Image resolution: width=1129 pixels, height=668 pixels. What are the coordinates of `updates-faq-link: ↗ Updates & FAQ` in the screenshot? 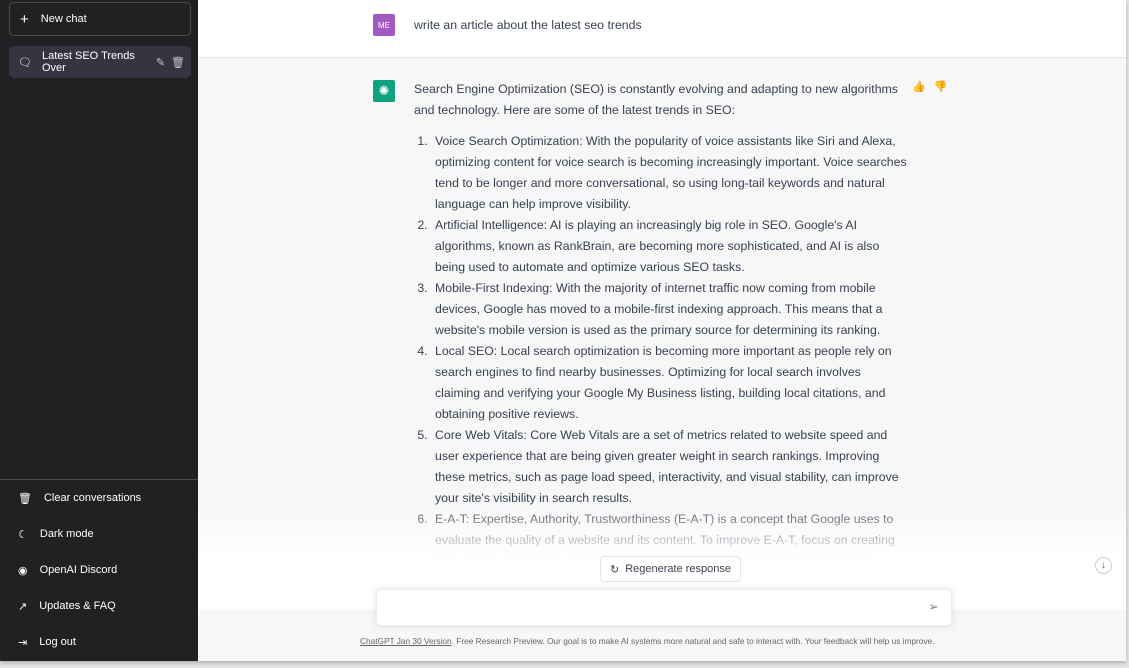 It's located at (99, 606).